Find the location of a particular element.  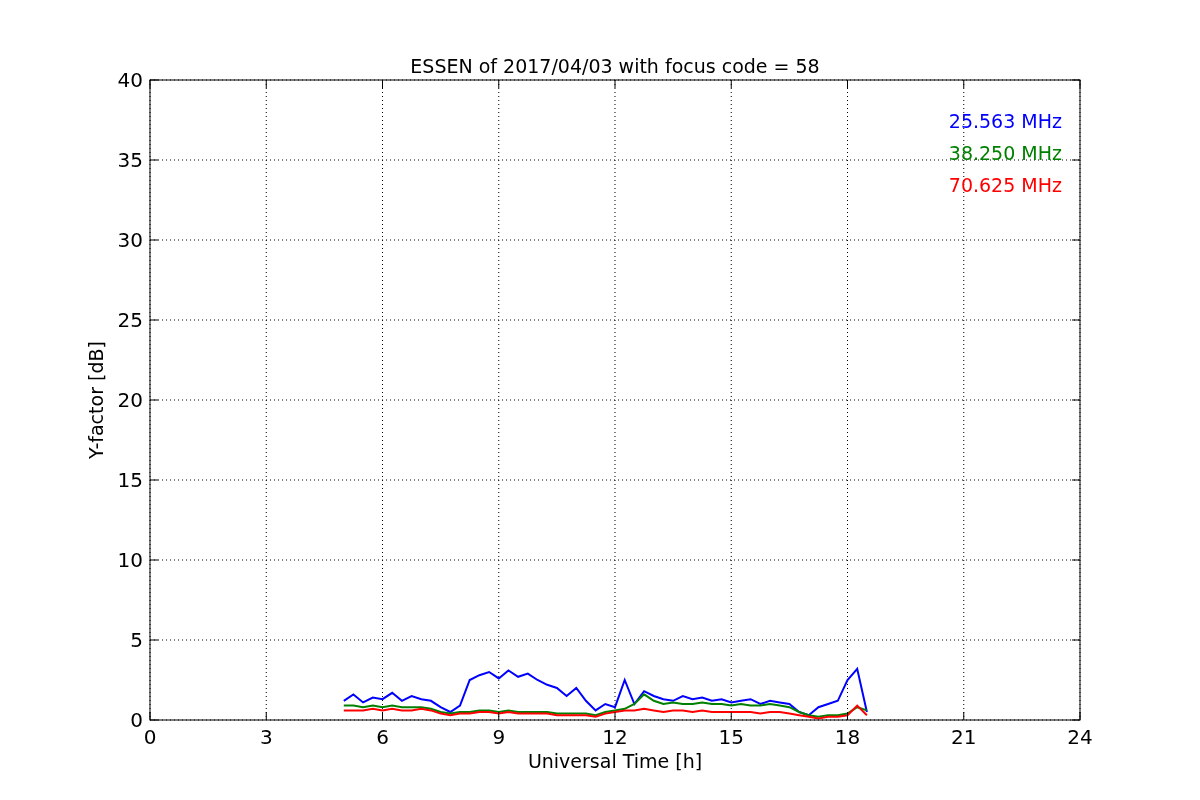

tick-label: 10 is located at coordinates (130, 560).